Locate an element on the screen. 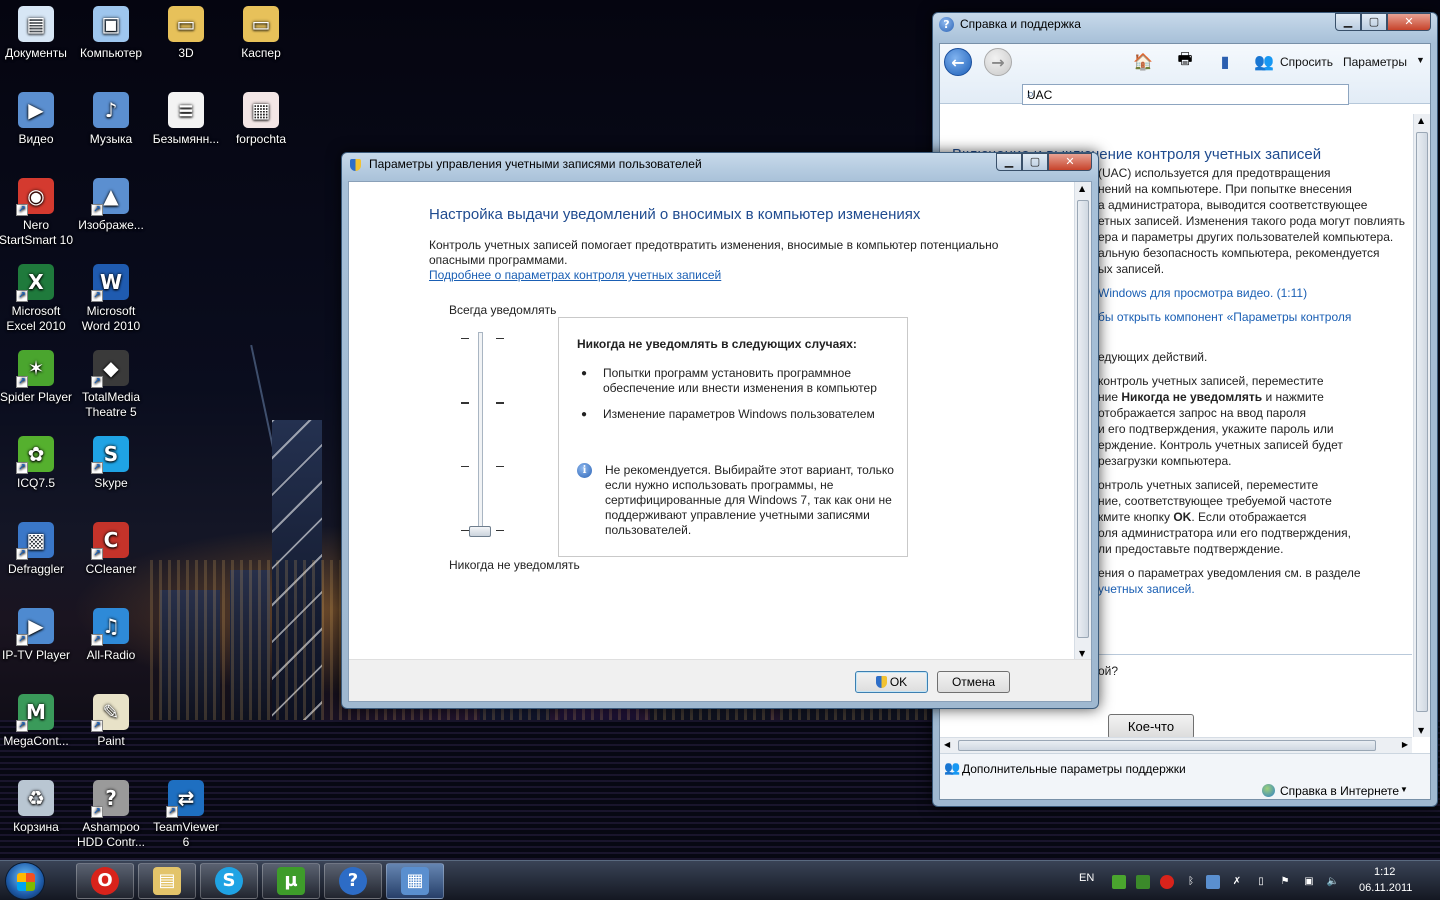 Image resolution: width=1440 pixels, height=900 pixels. help-article-link: учетных записей. is located at coordinates (1146, 589).